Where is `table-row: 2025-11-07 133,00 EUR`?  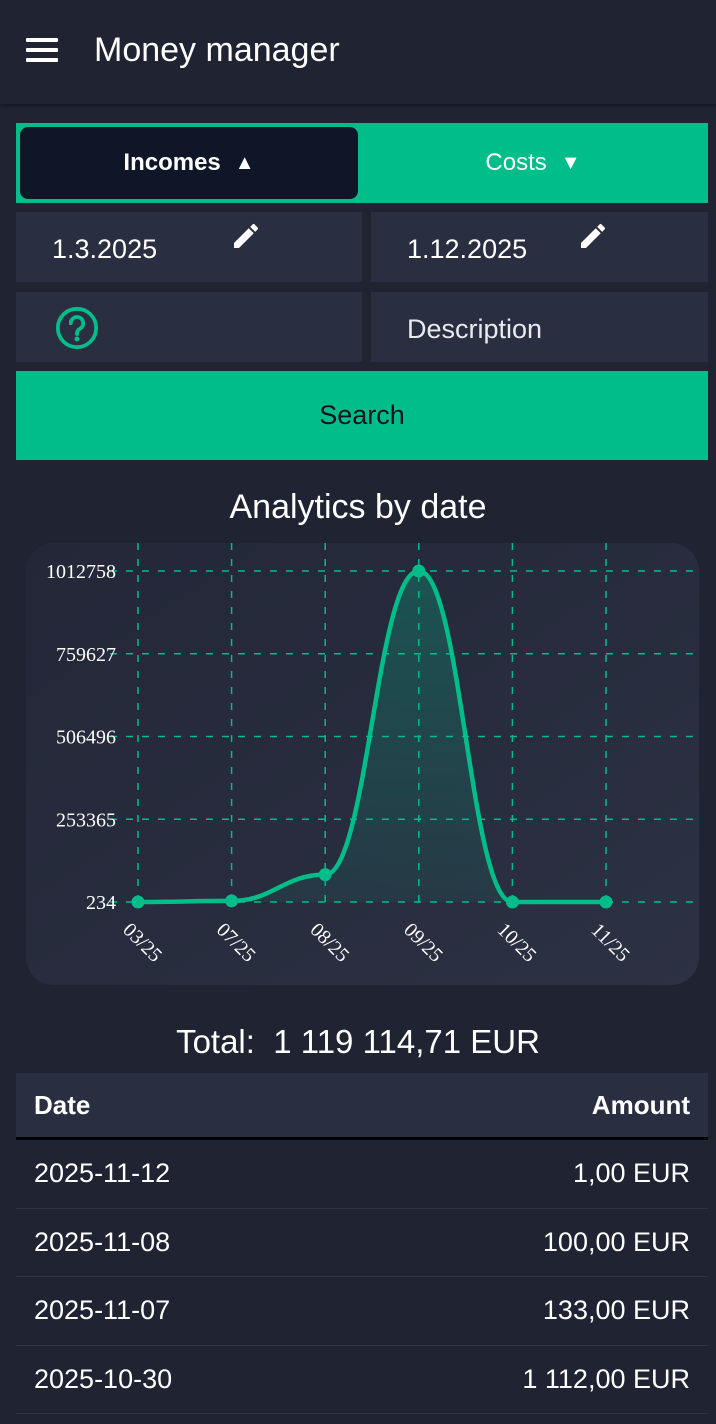
table-row: 2025-11-07 133,00 EUR is located at coordinates (362, 1311).